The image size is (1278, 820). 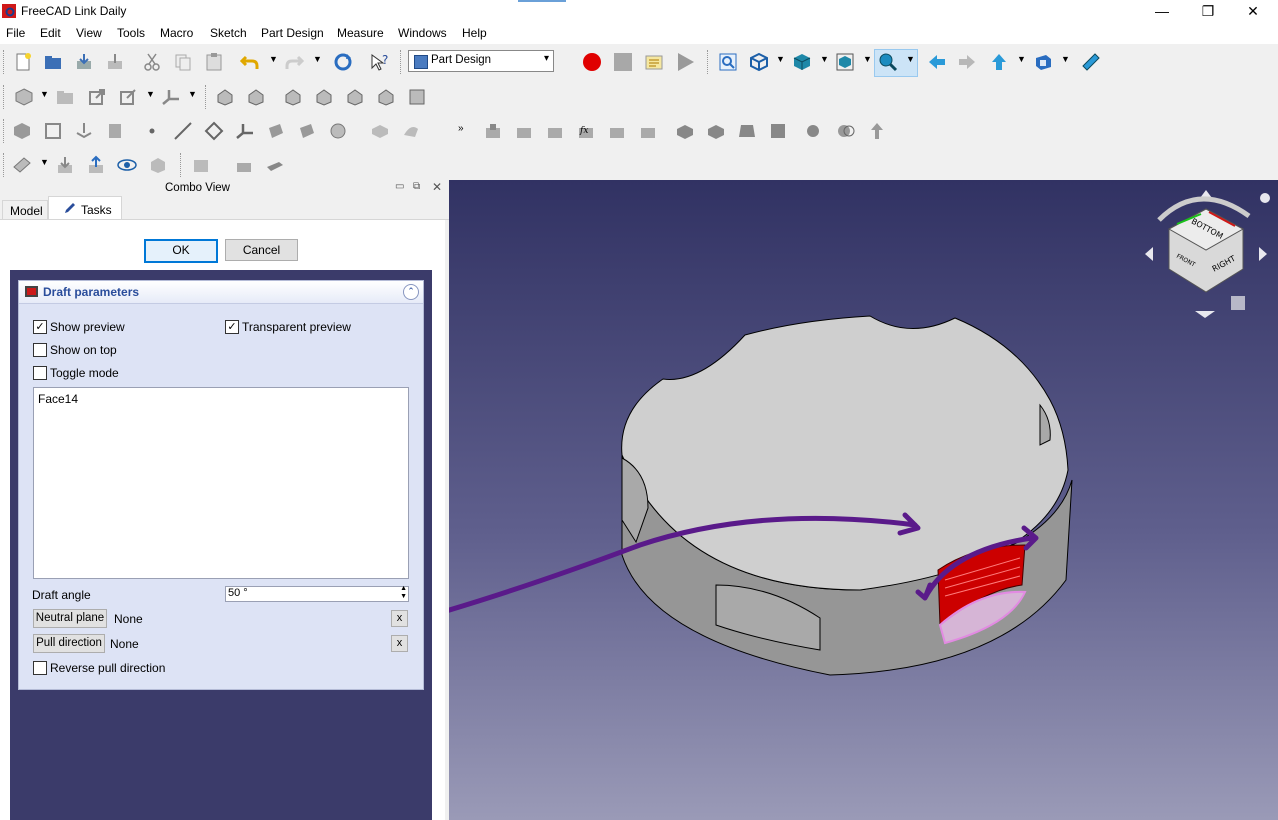 I want to click on fillet-icon, so click(x=685, y=131).